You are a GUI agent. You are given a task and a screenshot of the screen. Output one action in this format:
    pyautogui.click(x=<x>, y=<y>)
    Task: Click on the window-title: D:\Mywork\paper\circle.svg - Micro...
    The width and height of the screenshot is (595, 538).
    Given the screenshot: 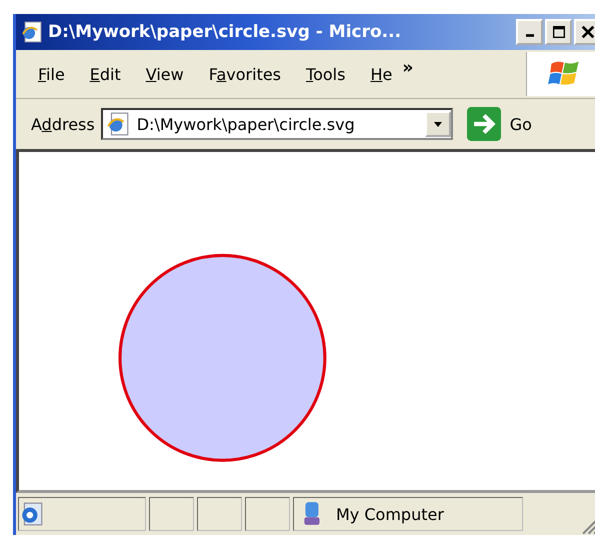 What is the action you would take?
    pyautogui.click(x=225, y=32)
    